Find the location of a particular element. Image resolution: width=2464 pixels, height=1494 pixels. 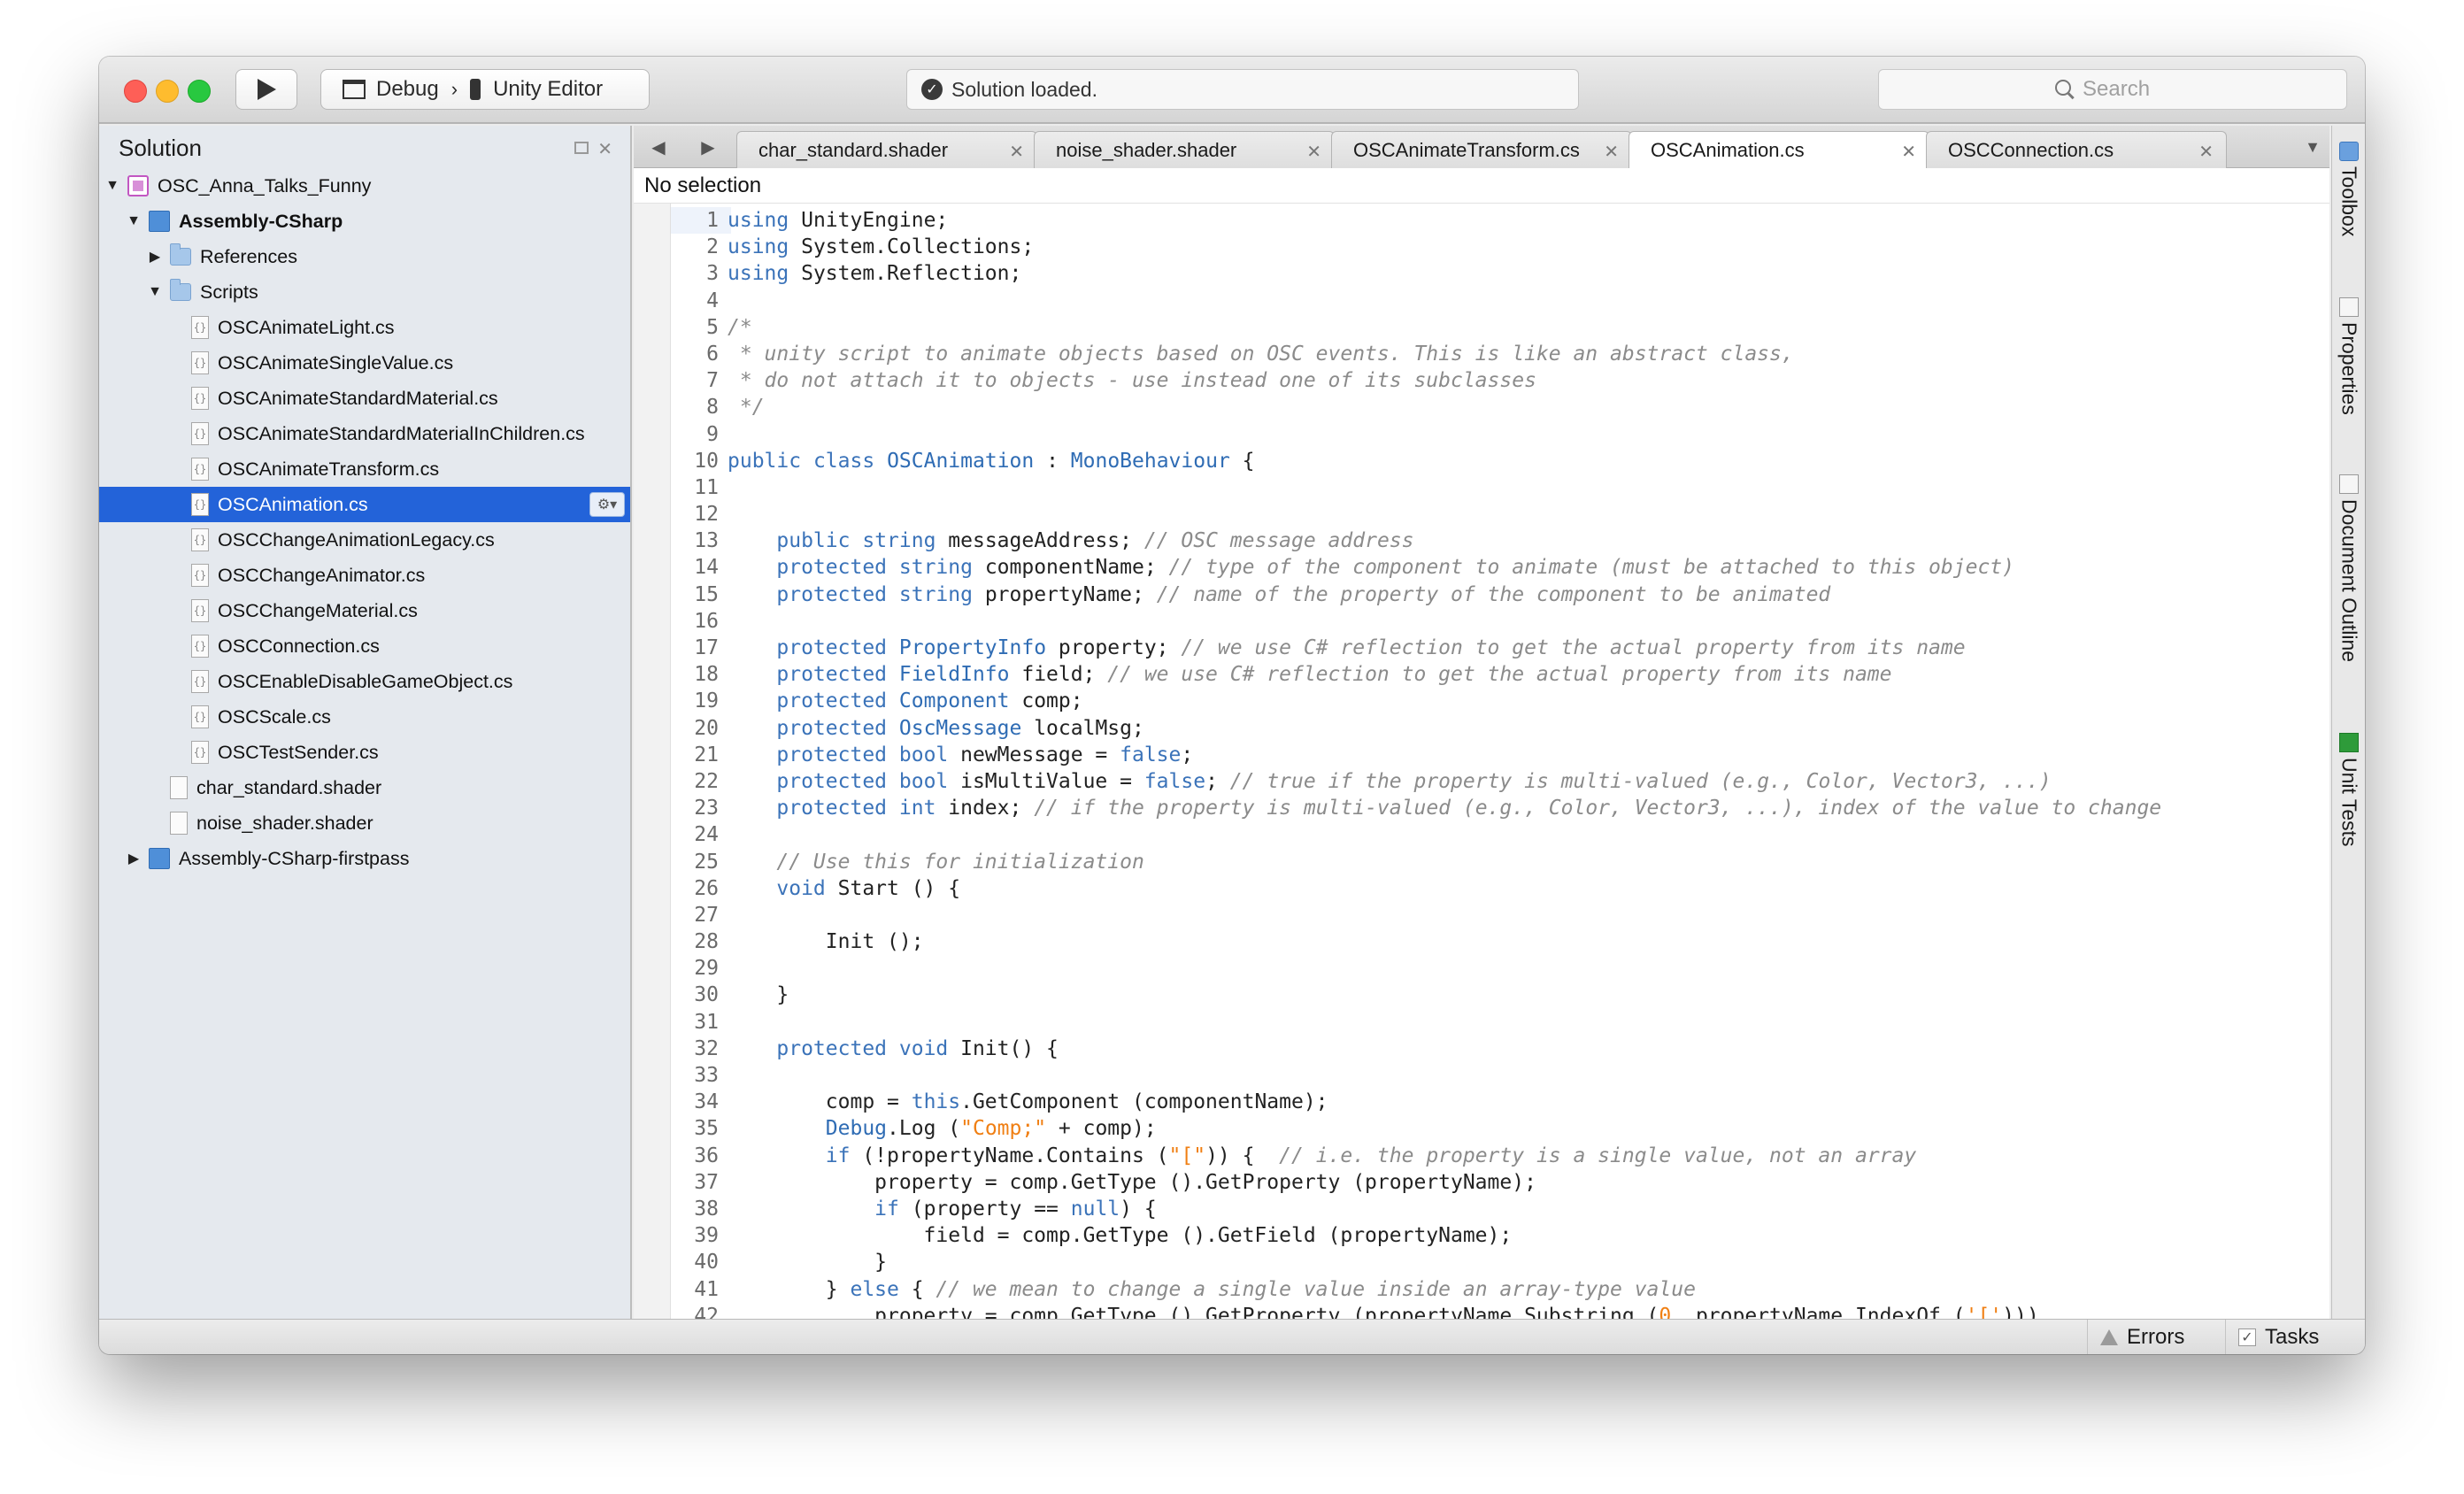

tree-item: ▶{}OSCChangeAnimationLegacy.cs is located at coordinates (365, 540).